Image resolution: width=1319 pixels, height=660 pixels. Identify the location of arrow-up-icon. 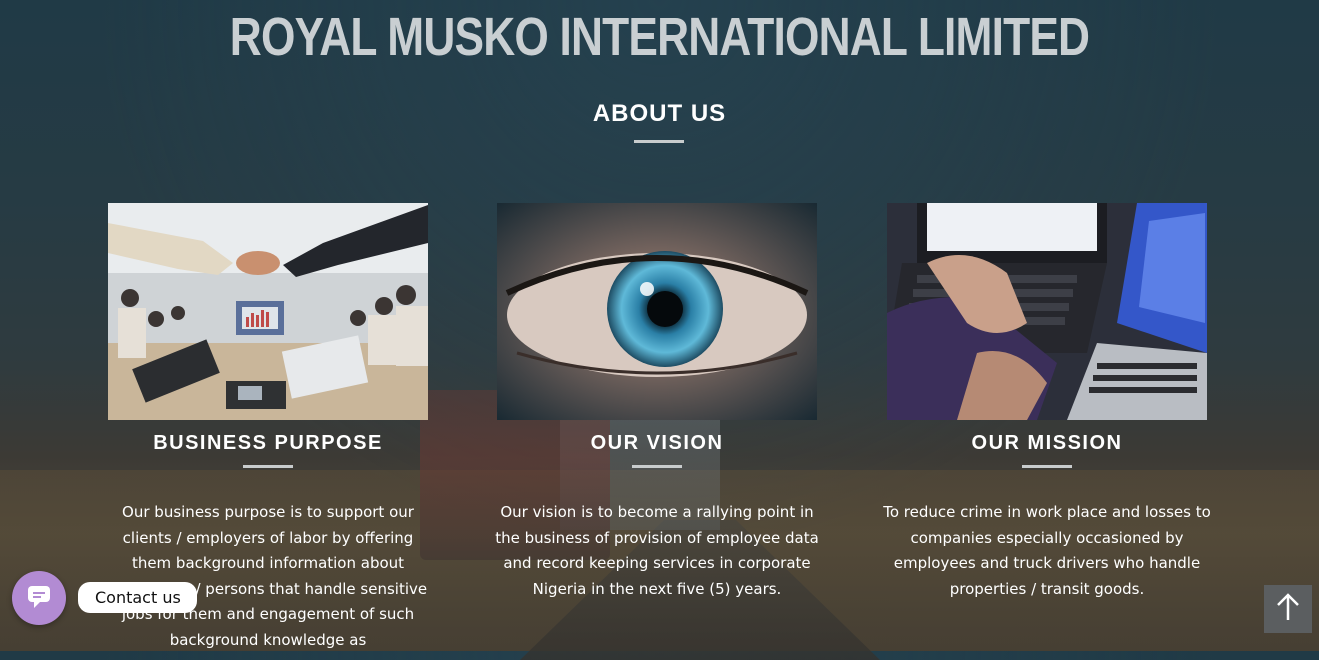
(1288, 609).